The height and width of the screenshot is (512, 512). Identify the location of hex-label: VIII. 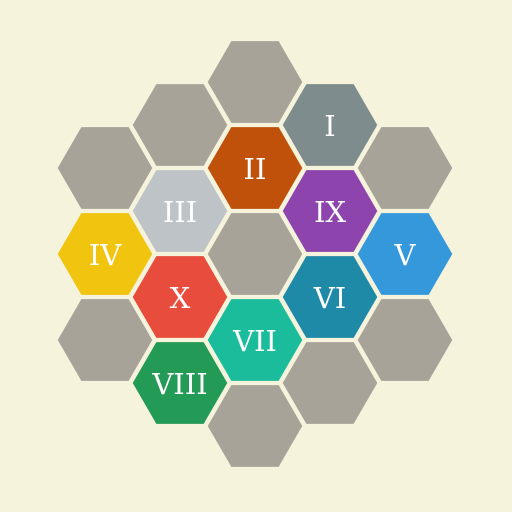
(179, 384).